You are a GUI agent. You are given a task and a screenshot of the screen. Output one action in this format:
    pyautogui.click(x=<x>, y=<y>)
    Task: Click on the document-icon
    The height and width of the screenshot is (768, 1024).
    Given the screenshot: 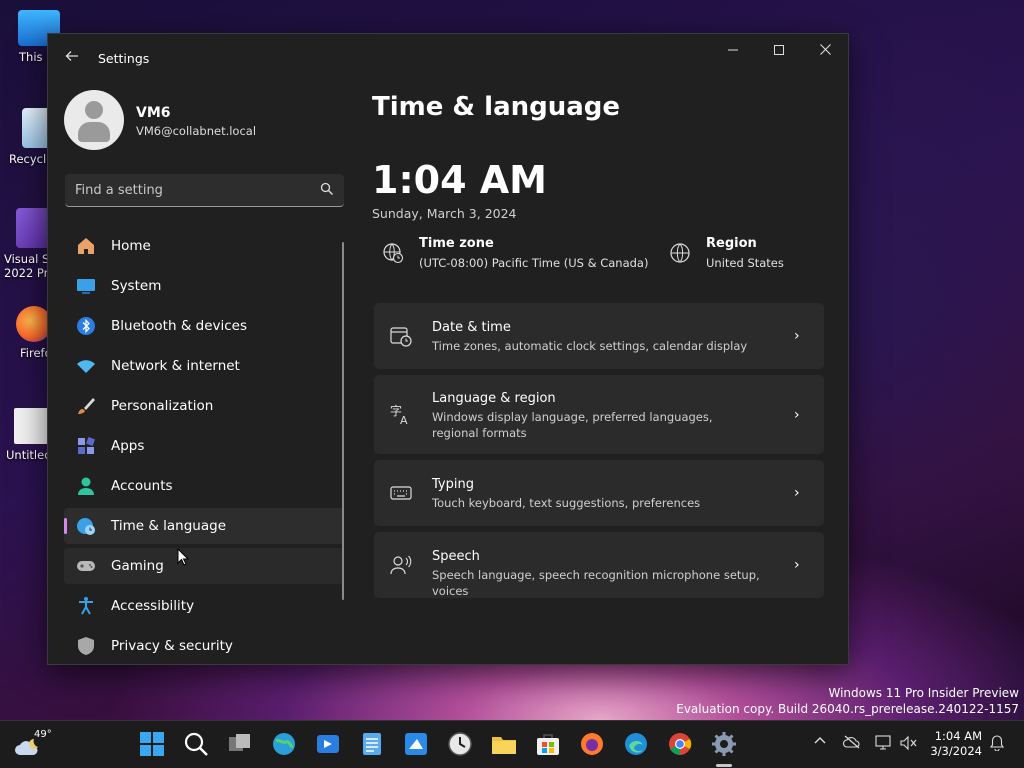 What is the action you would take?
    pyautogui.click(x=31, y=426)
    